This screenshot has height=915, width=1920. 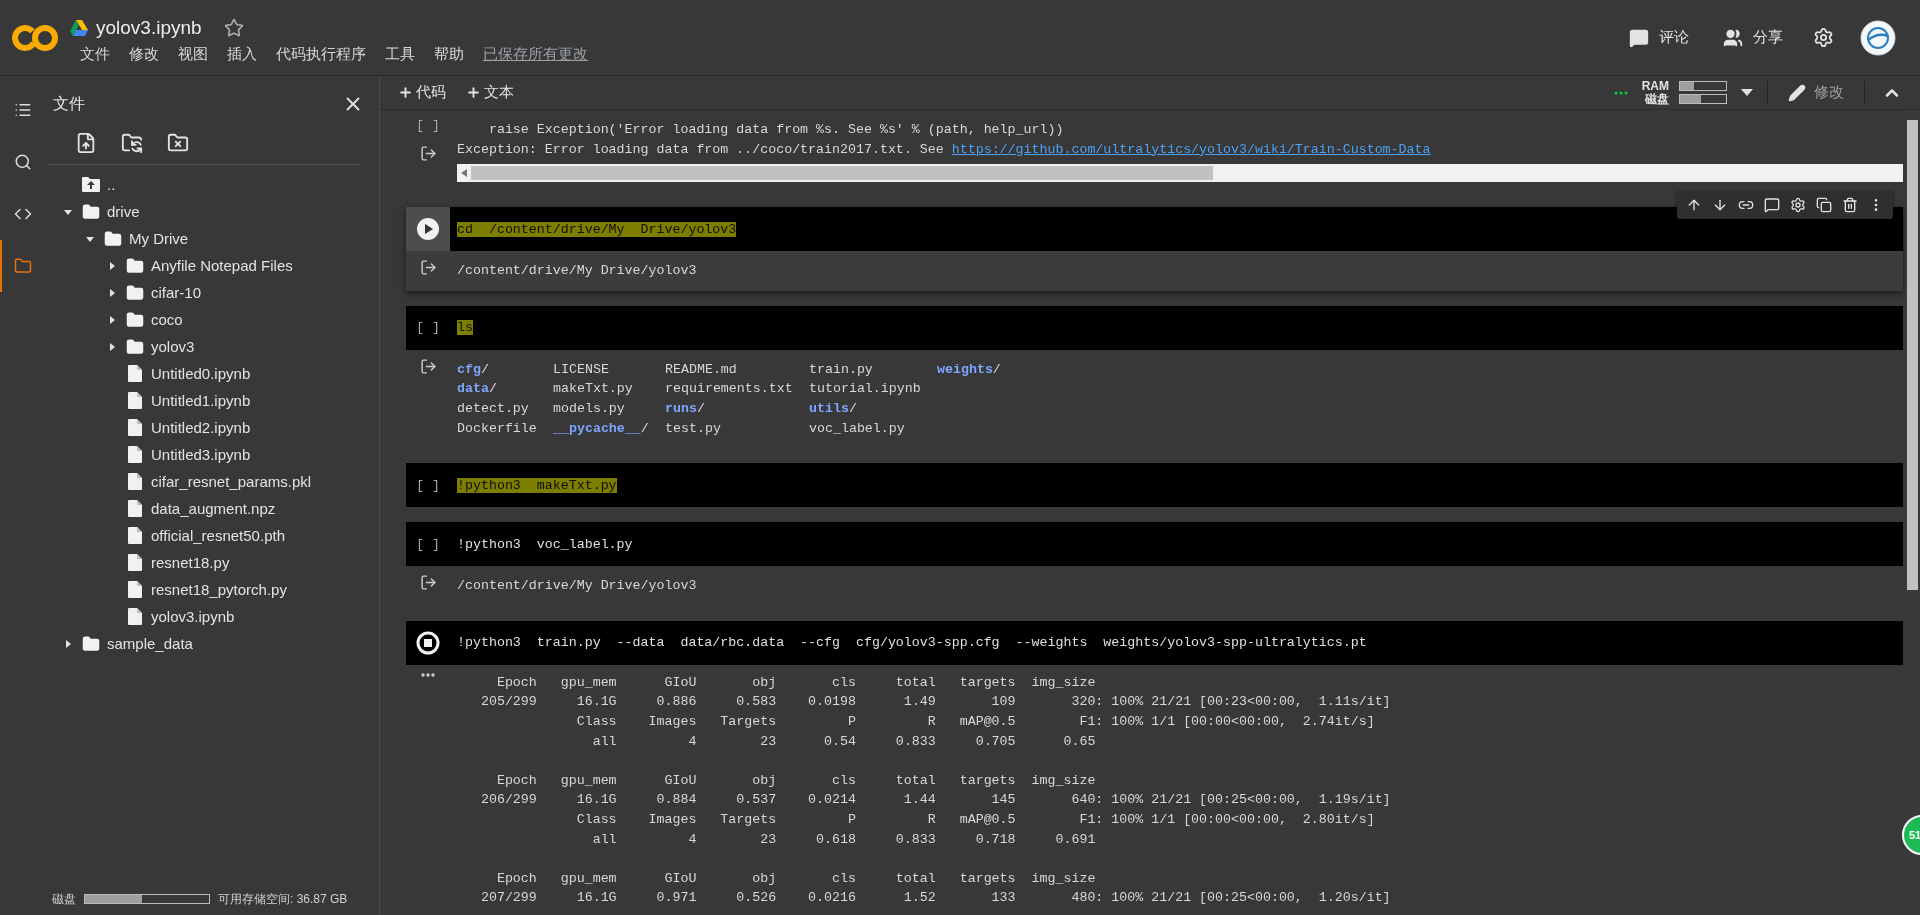 I want to click on folder-refresh-icon, so click(x=132, y=143).